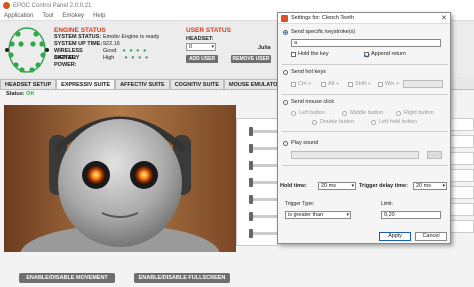 The image size is (474, 287). What do you see at coordinates (319, 32) in the screenshot?
I see `keystroke-option: Send specific keystroke(s)` at bounding box center [319, 32].